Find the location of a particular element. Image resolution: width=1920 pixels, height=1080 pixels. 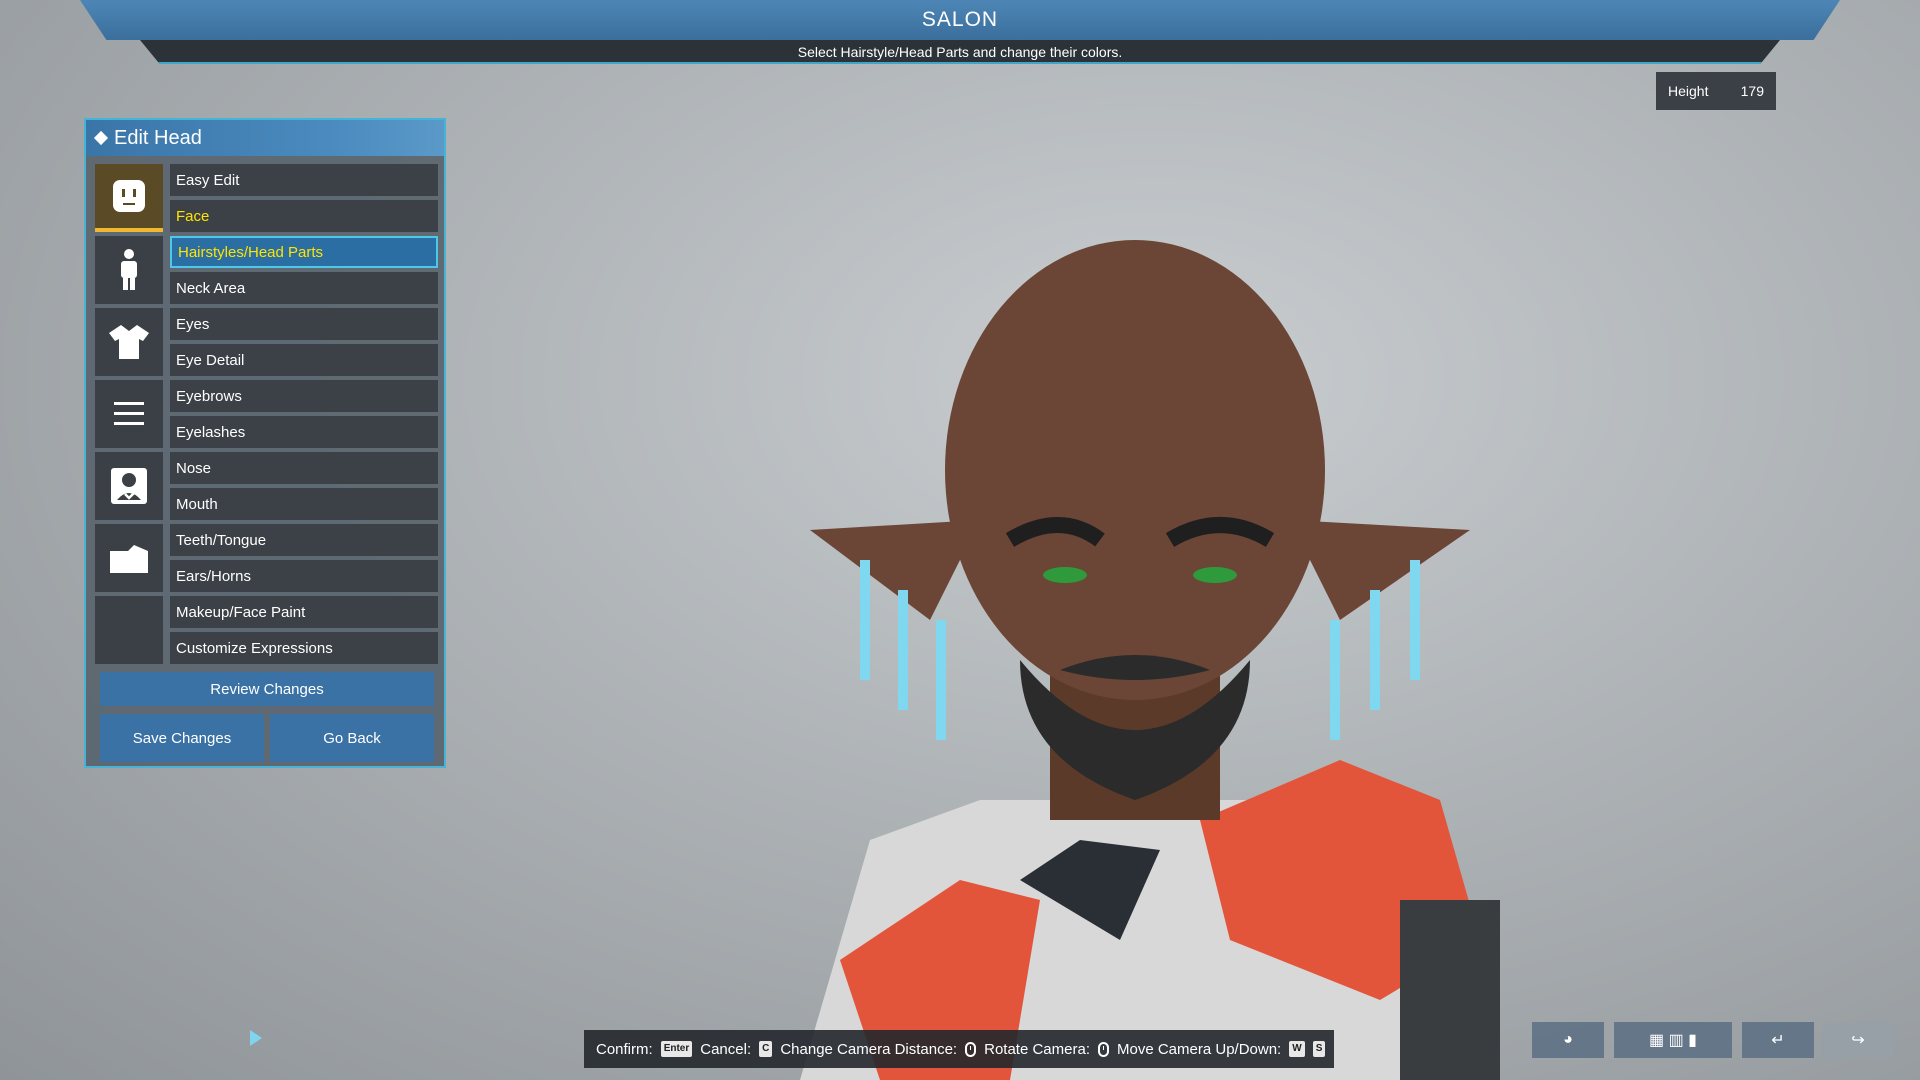

menu-item-teeth-tongue: Teeth/Tongue is located at coordinates (304, 540).